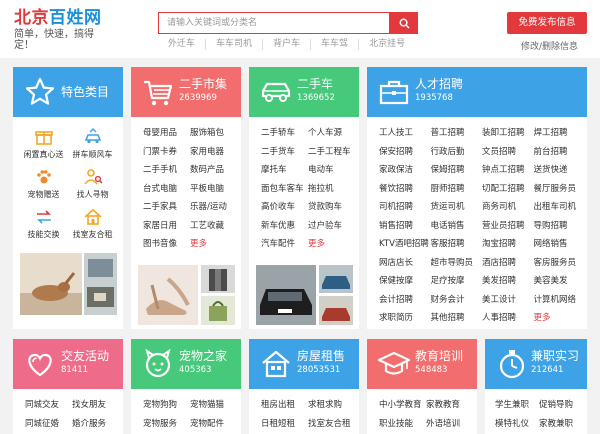  Describe the element at coordinates (74, 29) in the screenshot. I see `site-logo: 北京百姓网 简单，快速，搞得定！` at that location.